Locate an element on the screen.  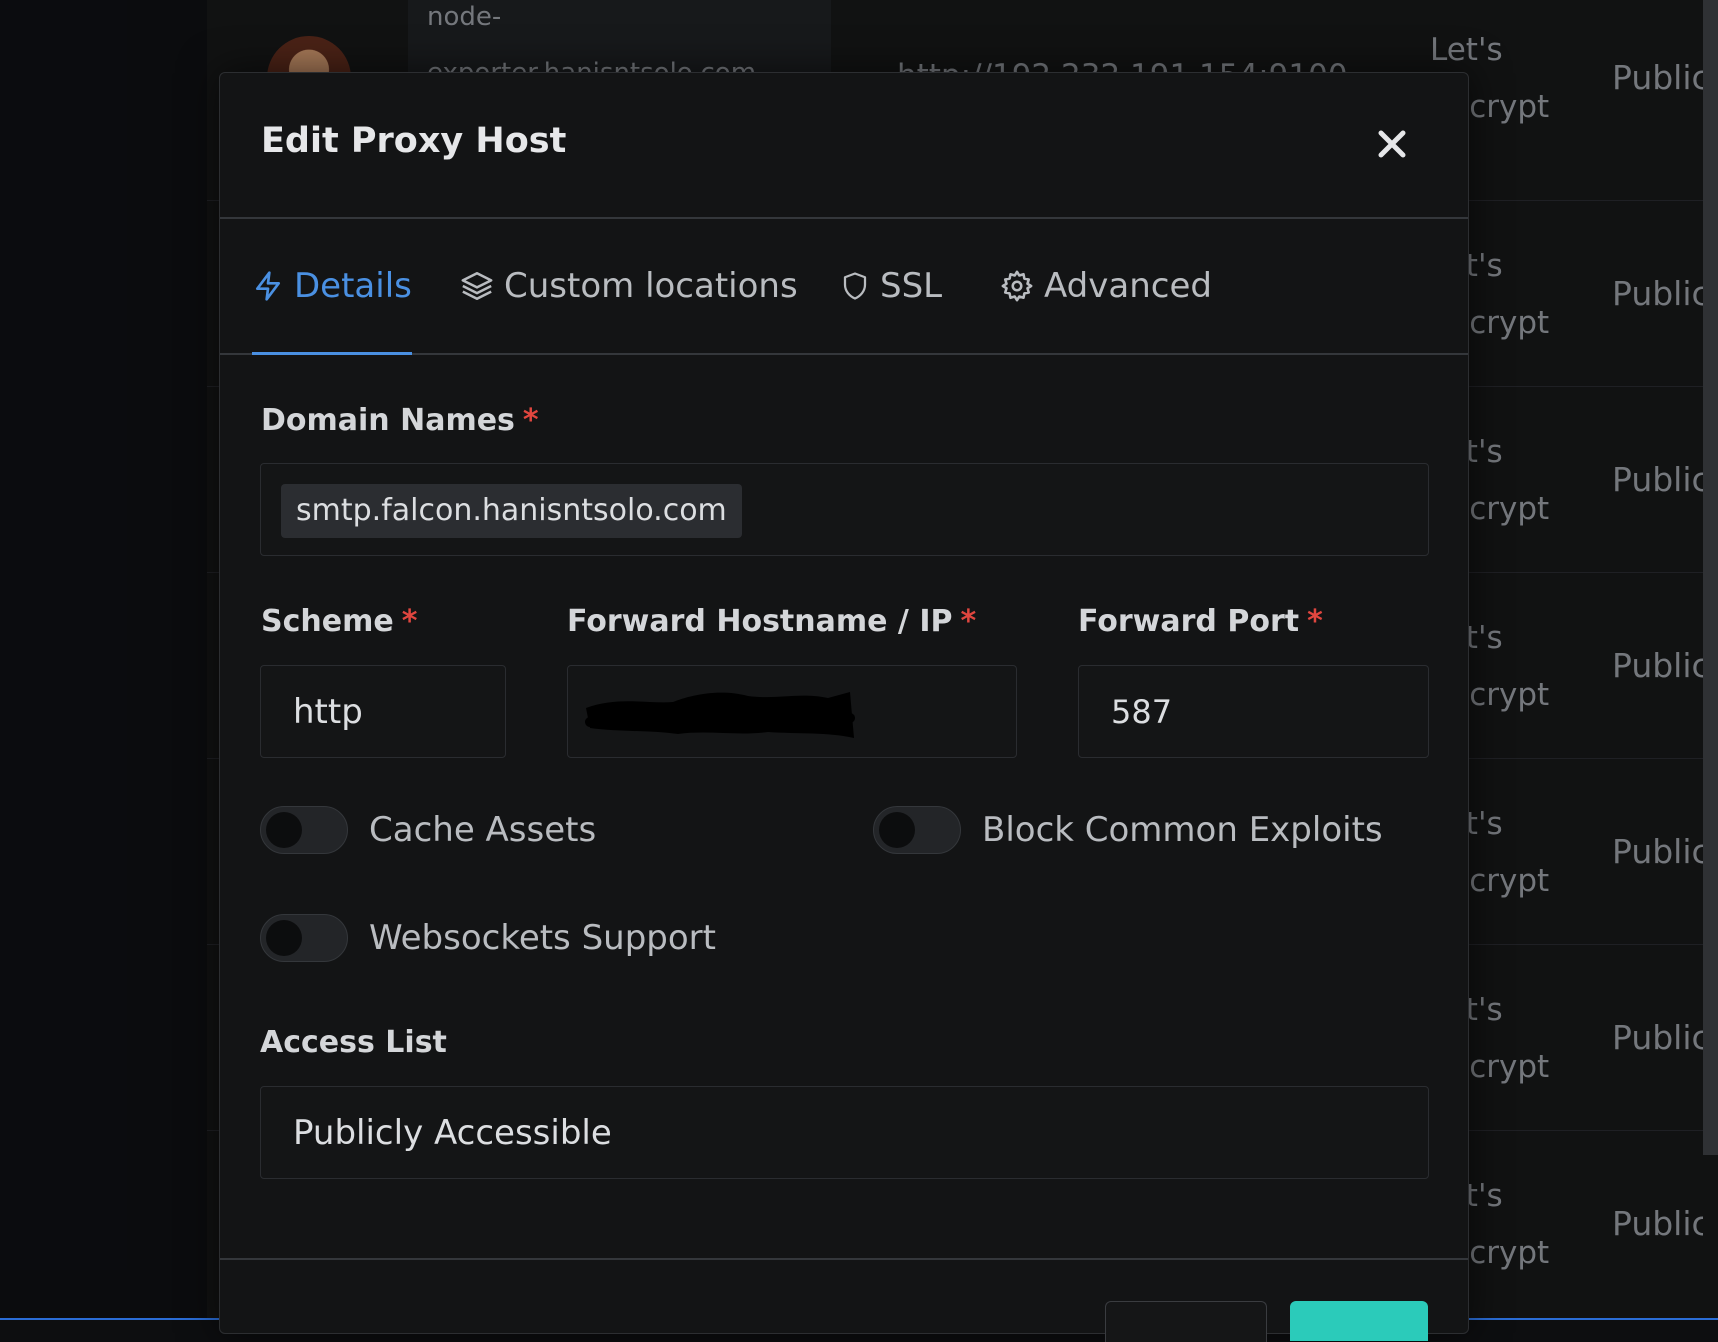
block-exploits-label: Block Common Exploits is located at coordinates (1182, 830).